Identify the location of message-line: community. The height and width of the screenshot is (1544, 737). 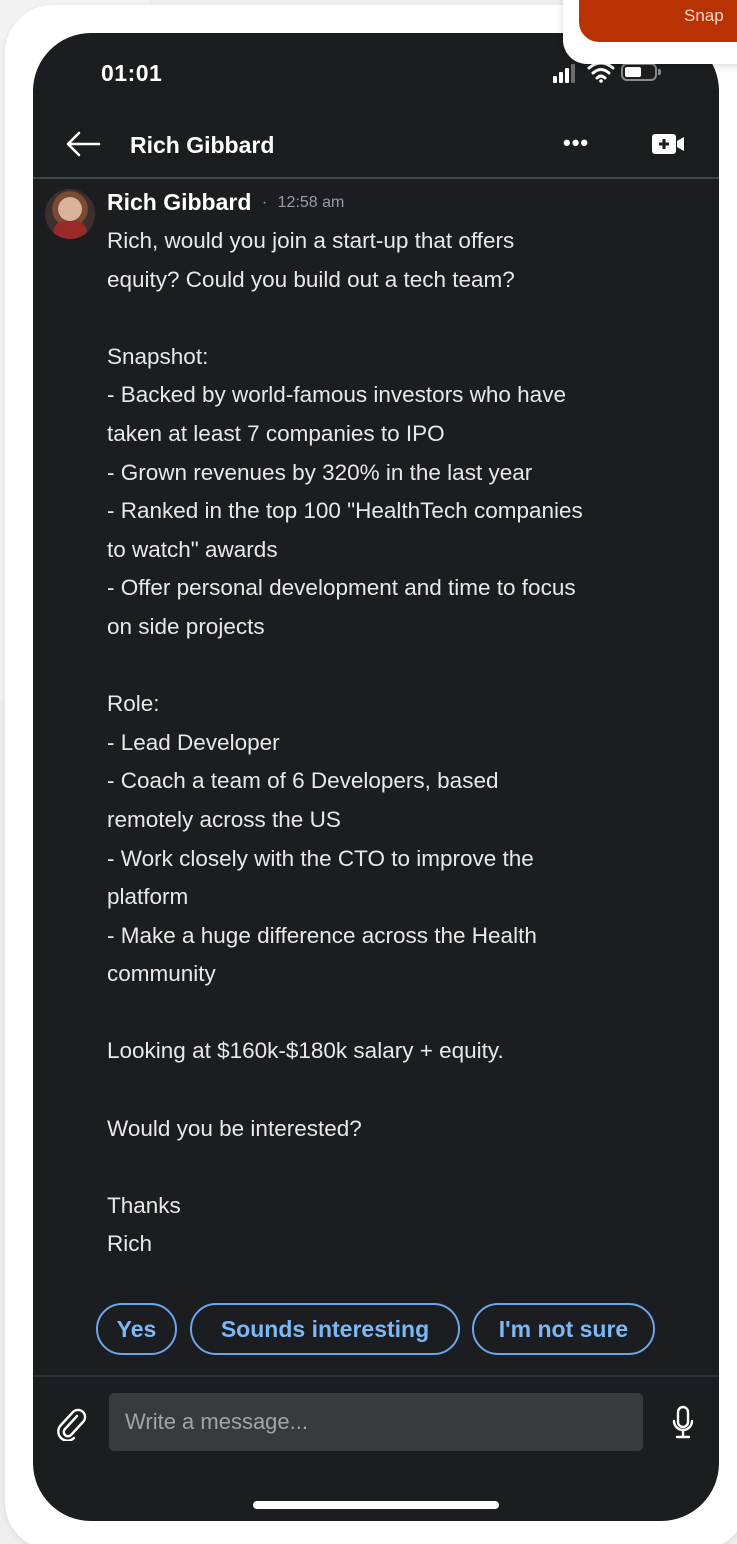
(161, 974).